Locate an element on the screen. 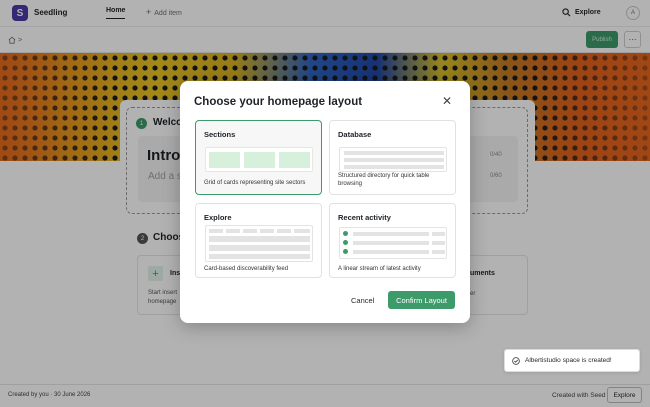 The width and height of the screenshot is (650, 407). sections-preview-icon is located at coordinates (259, 159).